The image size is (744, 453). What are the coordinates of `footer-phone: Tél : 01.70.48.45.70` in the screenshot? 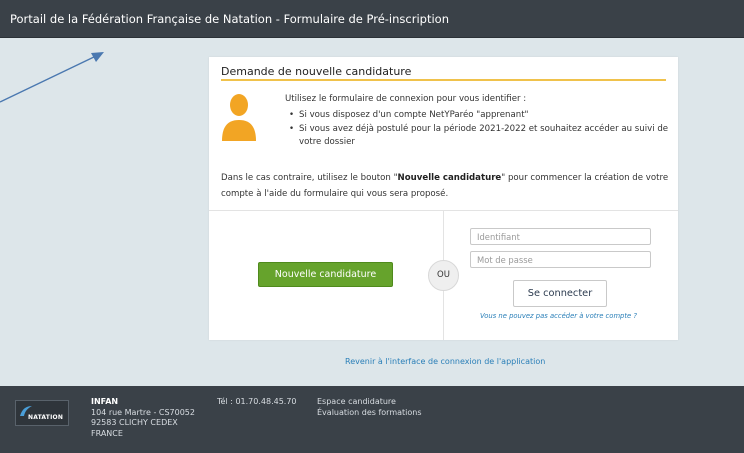 It's located at (257, 401).